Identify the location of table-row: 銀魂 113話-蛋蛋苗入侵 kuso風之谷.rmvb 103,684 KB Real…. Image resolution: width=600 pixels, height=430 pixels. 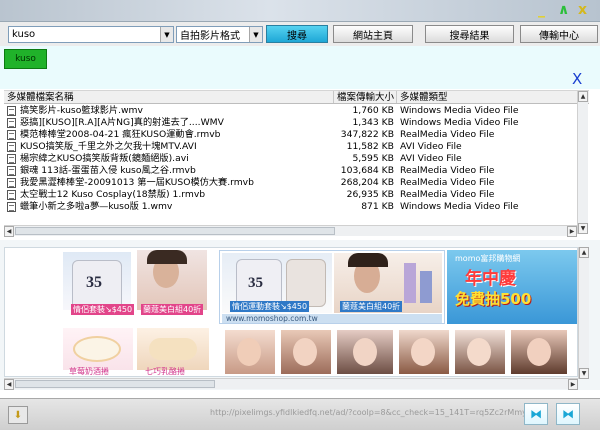
(296, 171).